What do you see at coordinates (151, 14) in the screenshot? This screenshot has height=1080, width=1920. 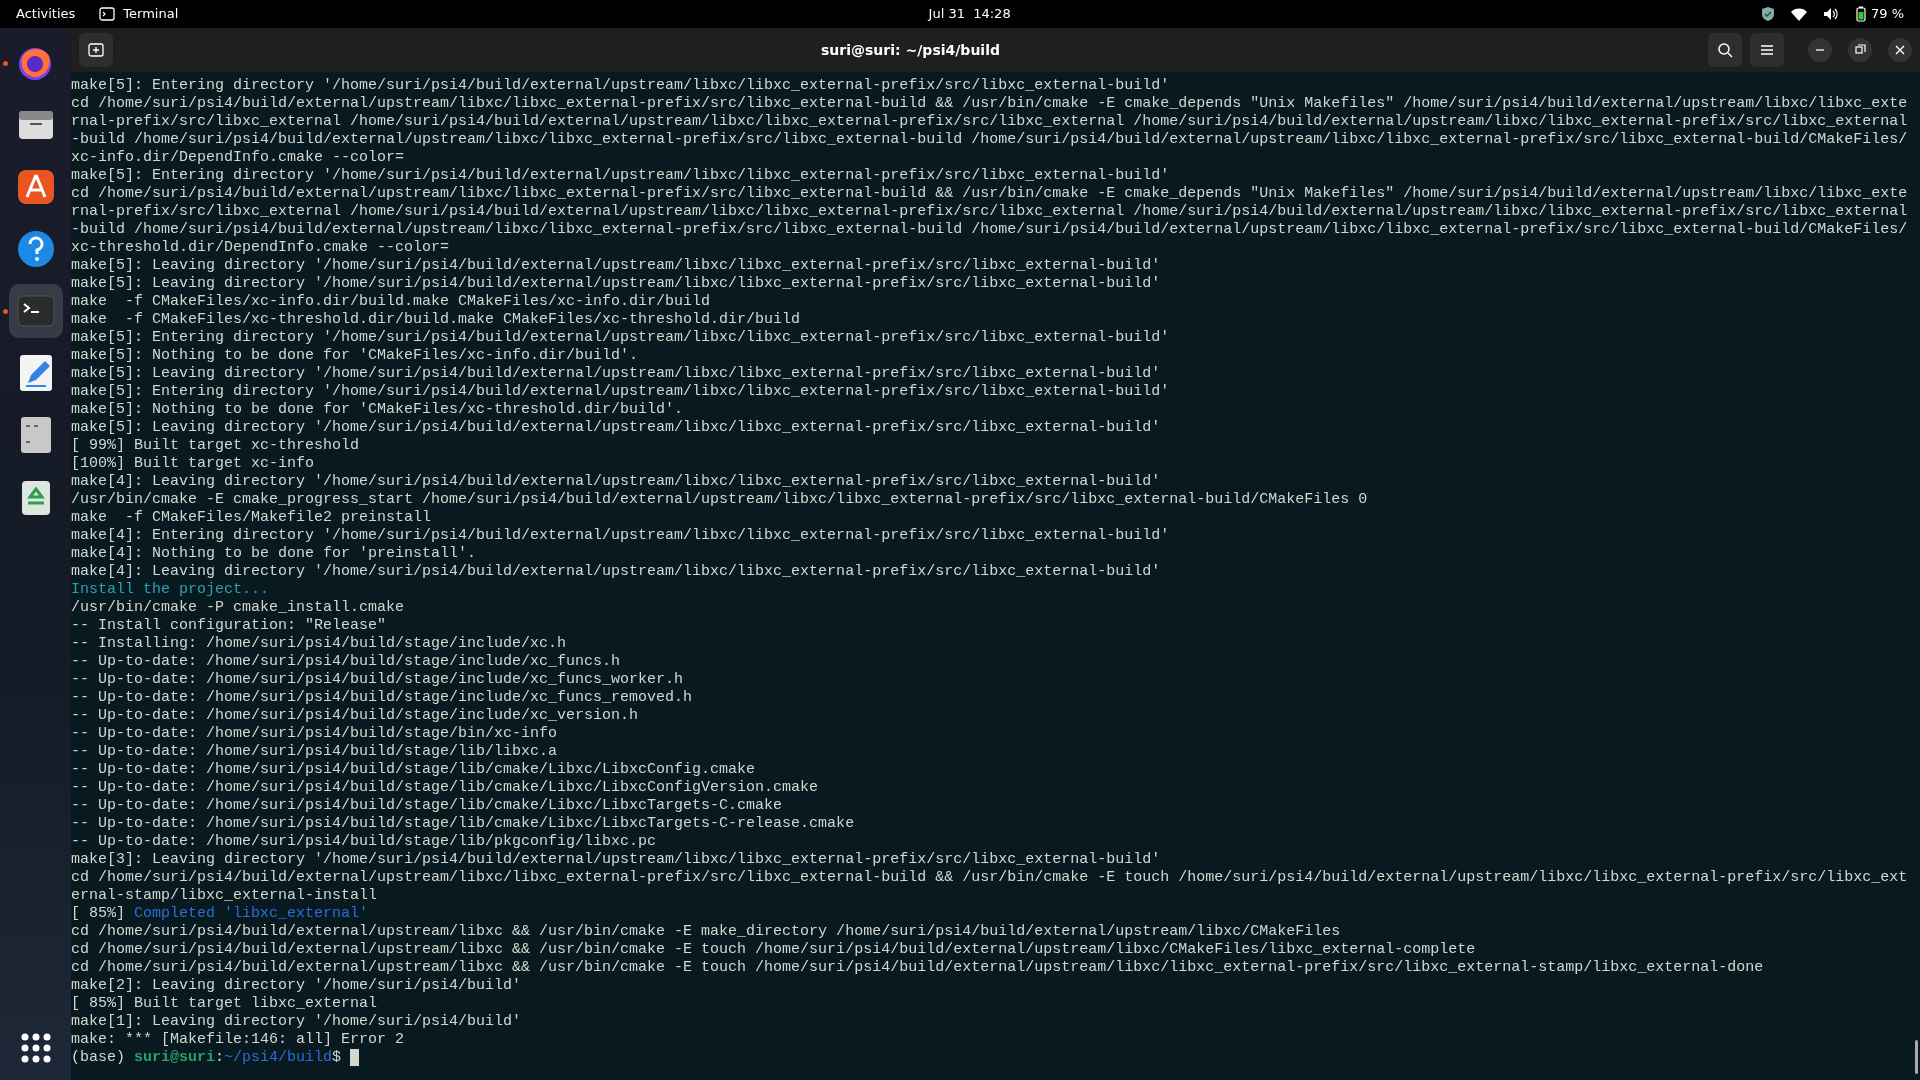 I see `app-name: Terminal` at bounding box center [151, 14].